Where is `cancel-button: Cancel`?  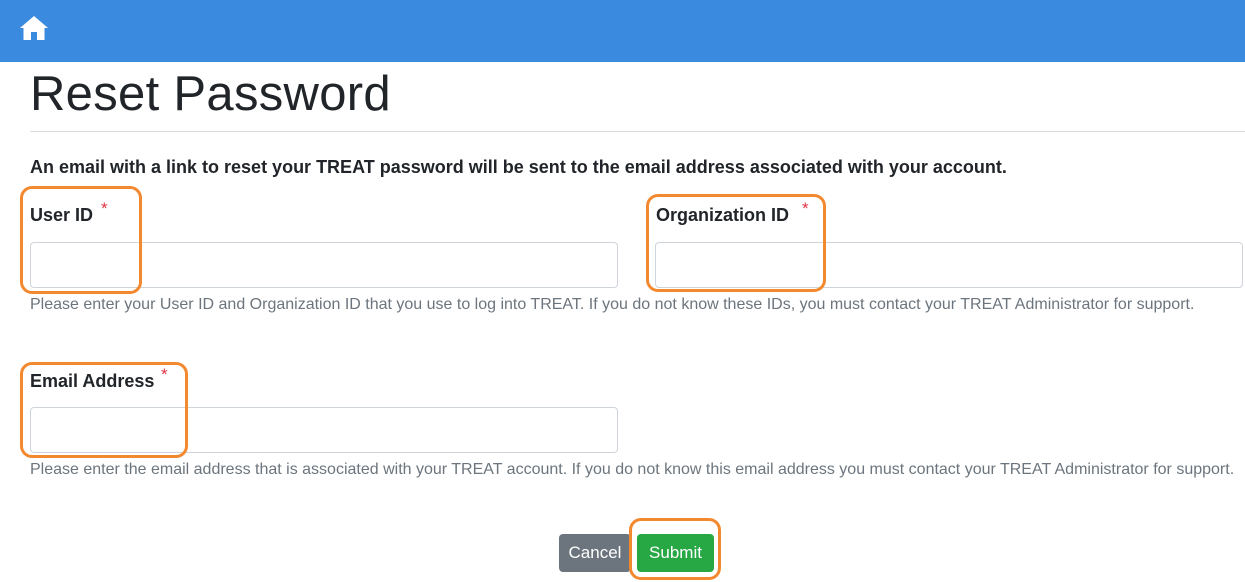 cancel-button: Cancel is located at coordinates (595, 553).